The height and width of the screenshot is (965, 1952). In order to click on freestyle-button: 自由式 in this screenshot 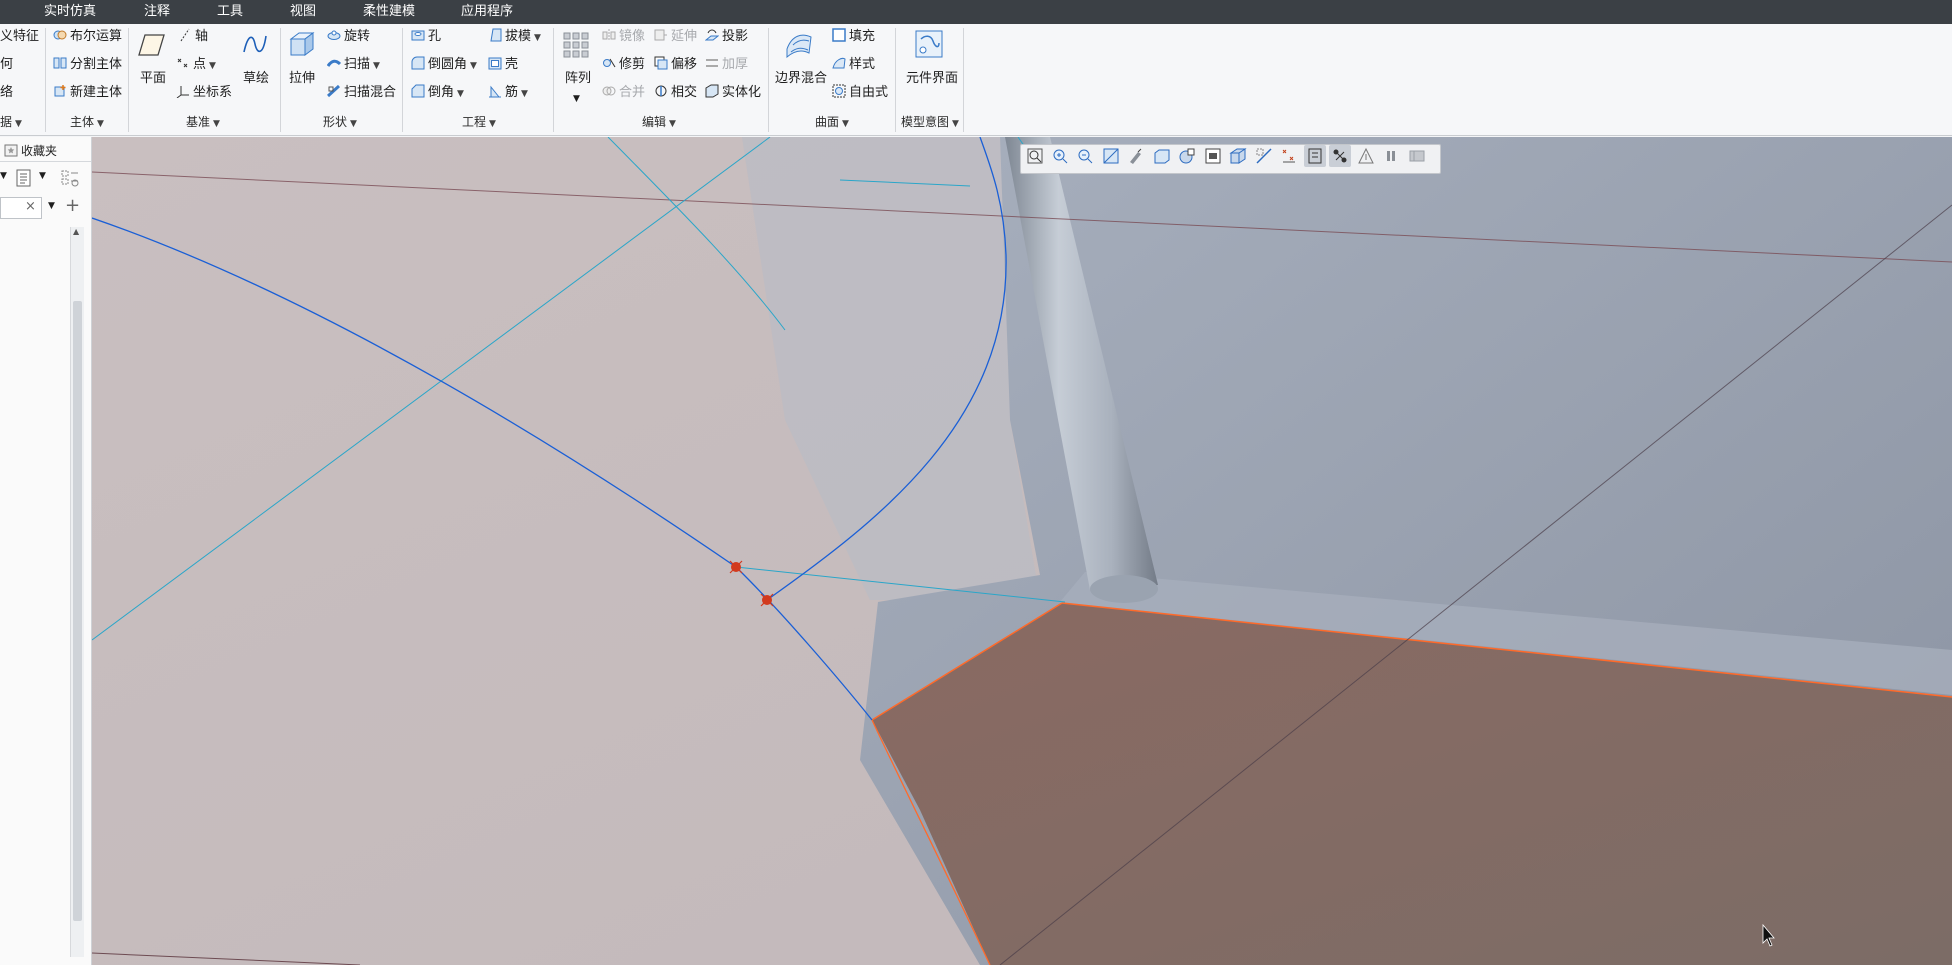, I will do `click(860, 93)`.